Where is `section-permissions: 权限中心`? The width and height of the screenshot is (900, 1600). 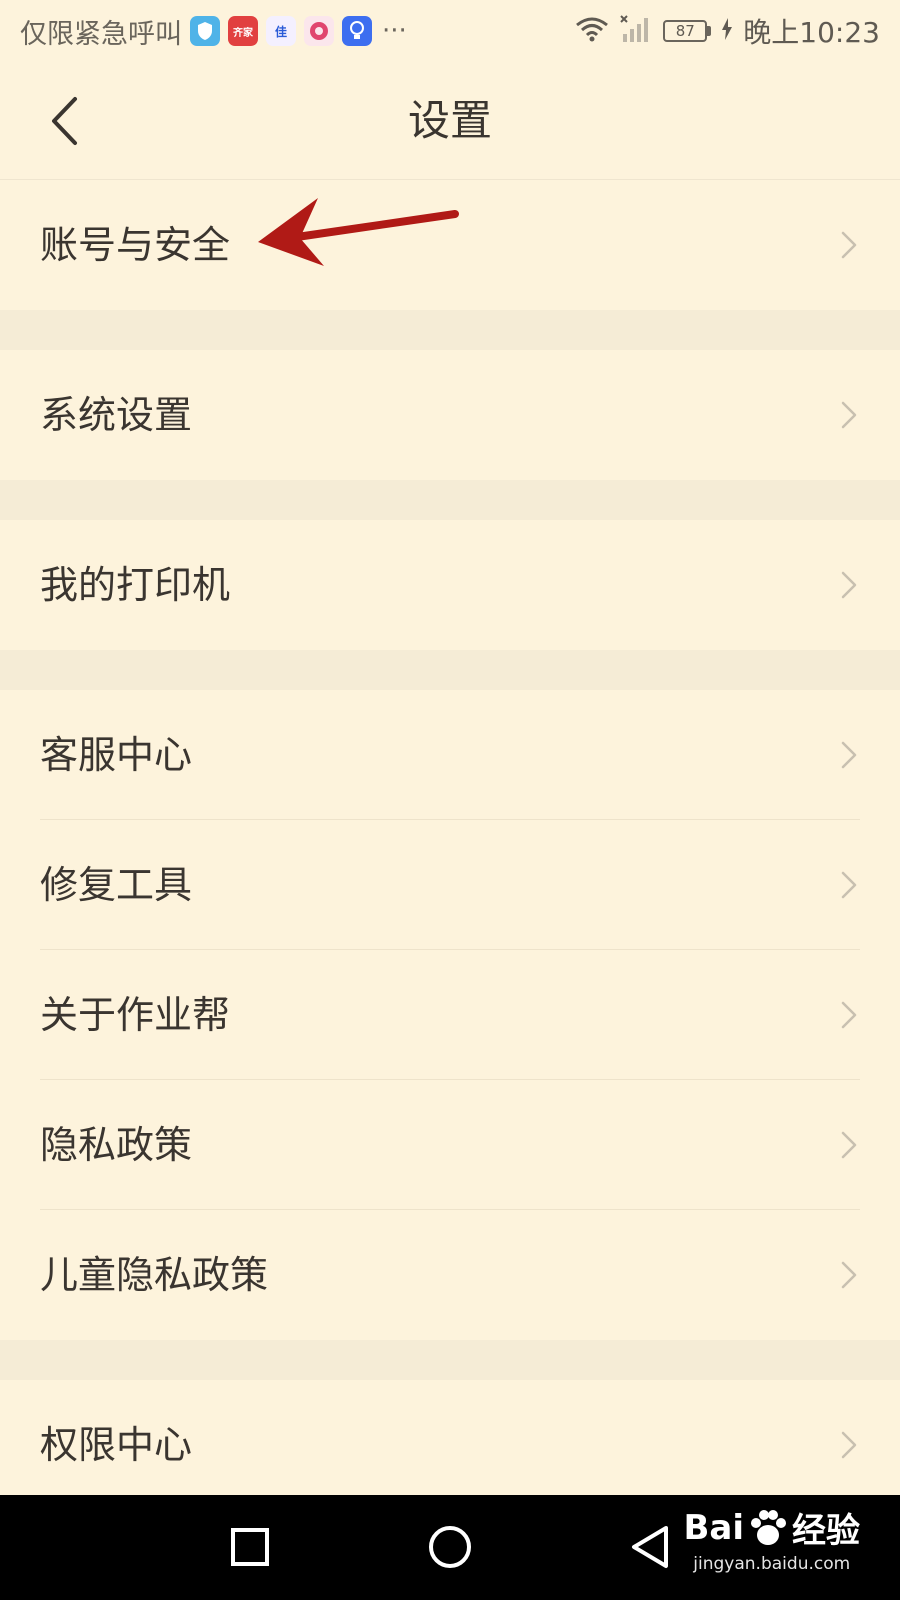 section-permissions: 权限中心 is located at coordinates (450, 1437).